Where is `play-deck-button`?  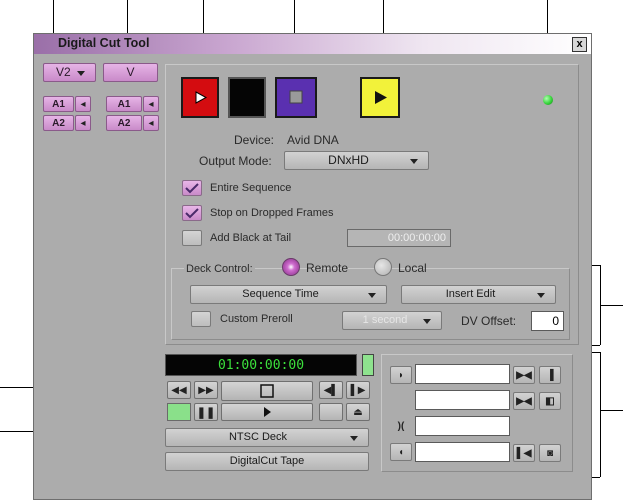
play-deck-button is located at coordinates (267, 412).